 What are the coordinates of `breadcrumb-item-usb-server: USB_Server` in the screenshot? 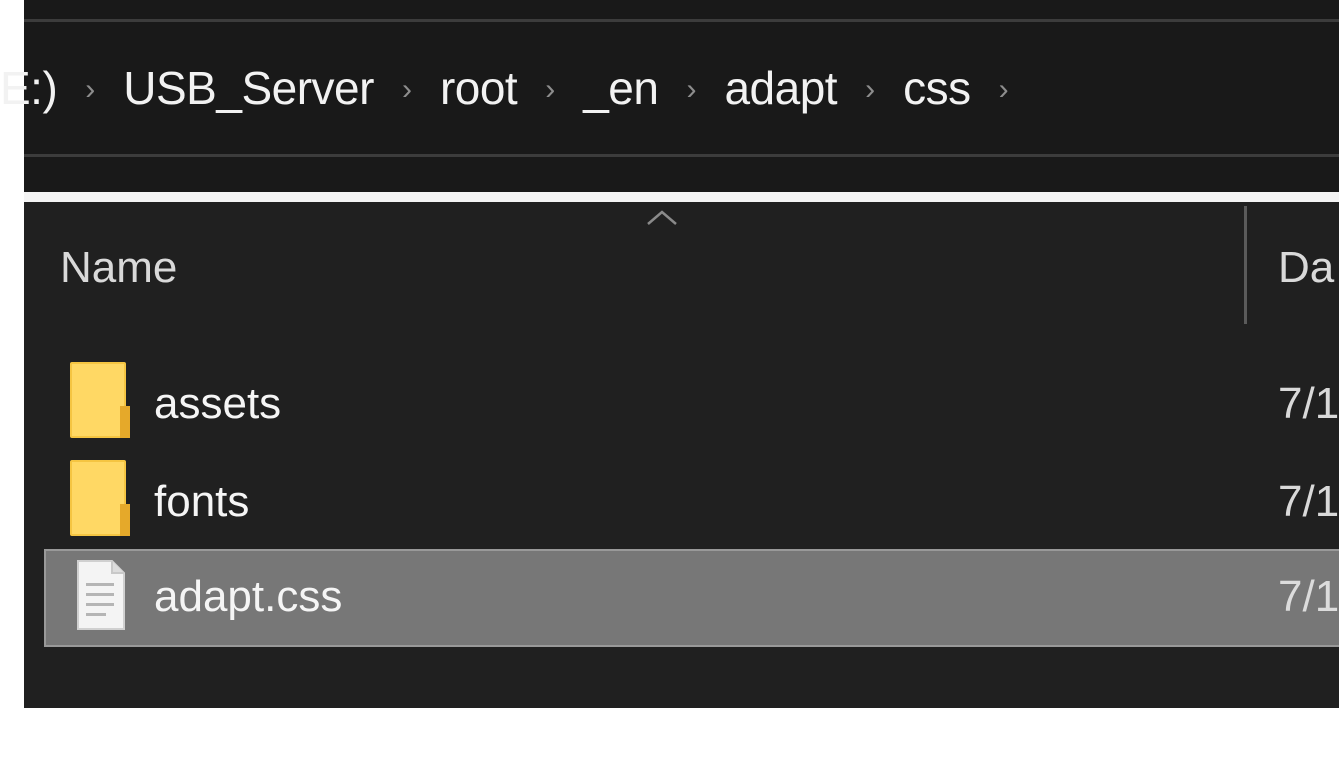 It's located at (248, 88).